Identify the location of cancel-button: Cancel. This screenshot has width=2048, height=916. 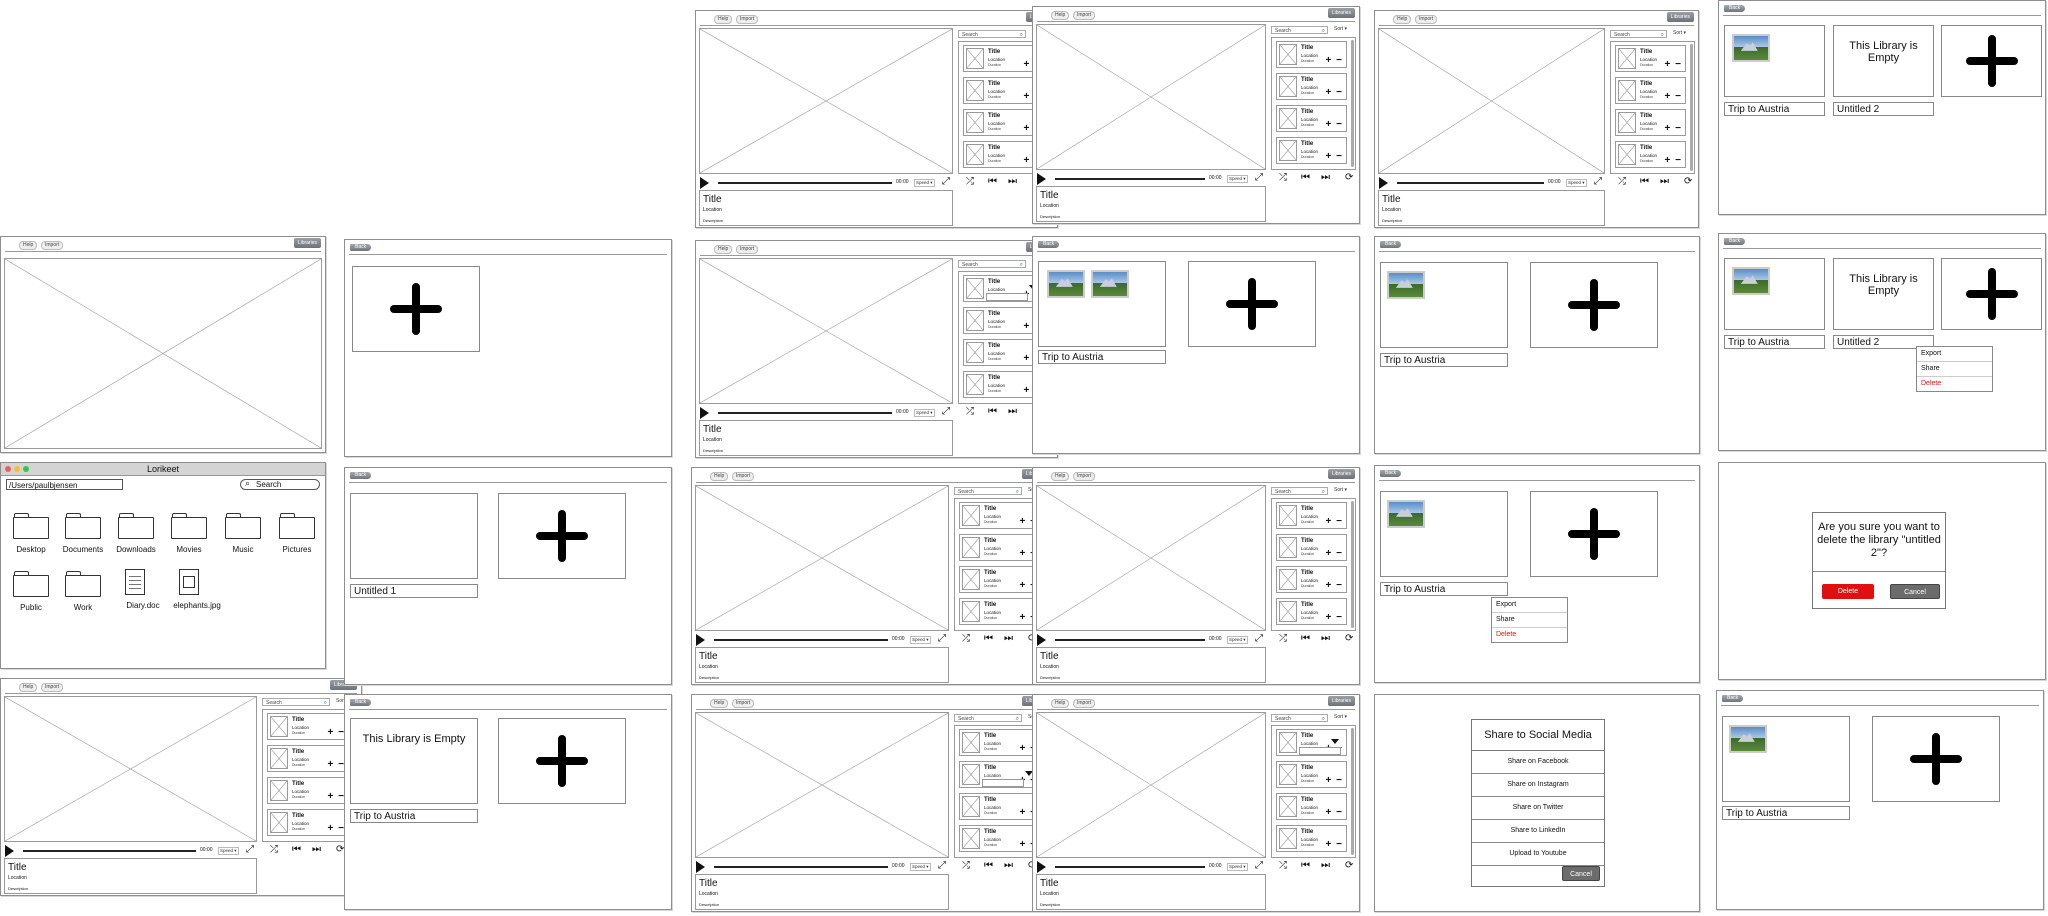
(1915, 591).